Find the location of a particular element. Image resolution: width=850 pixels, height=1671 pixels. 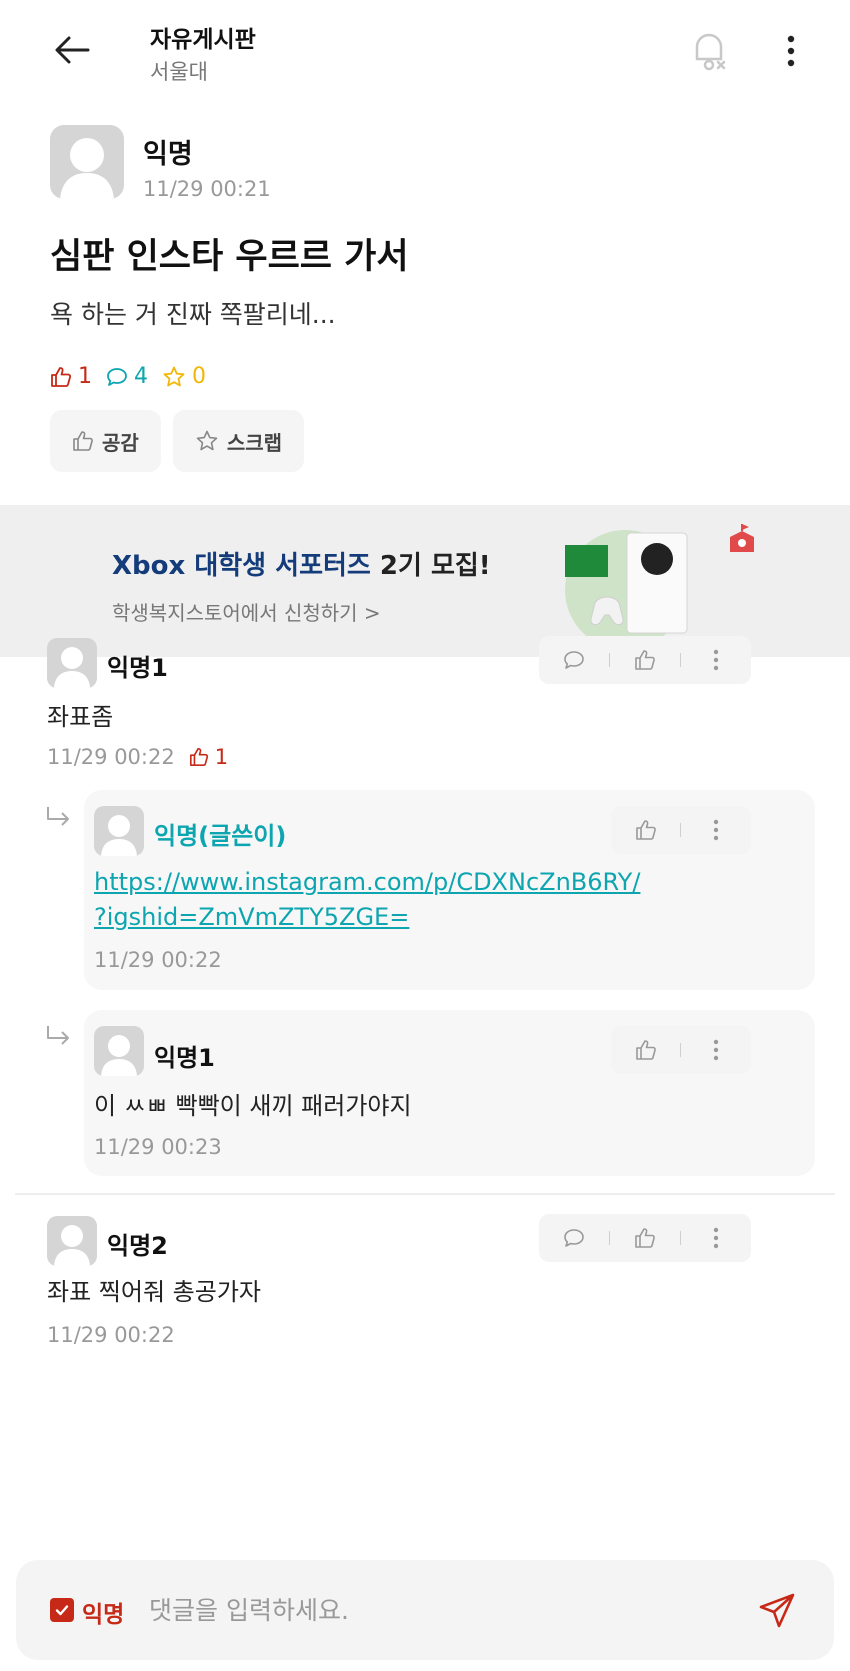

comment-meta: 11/29 00:22 1 is located at coordinates (137, 757).